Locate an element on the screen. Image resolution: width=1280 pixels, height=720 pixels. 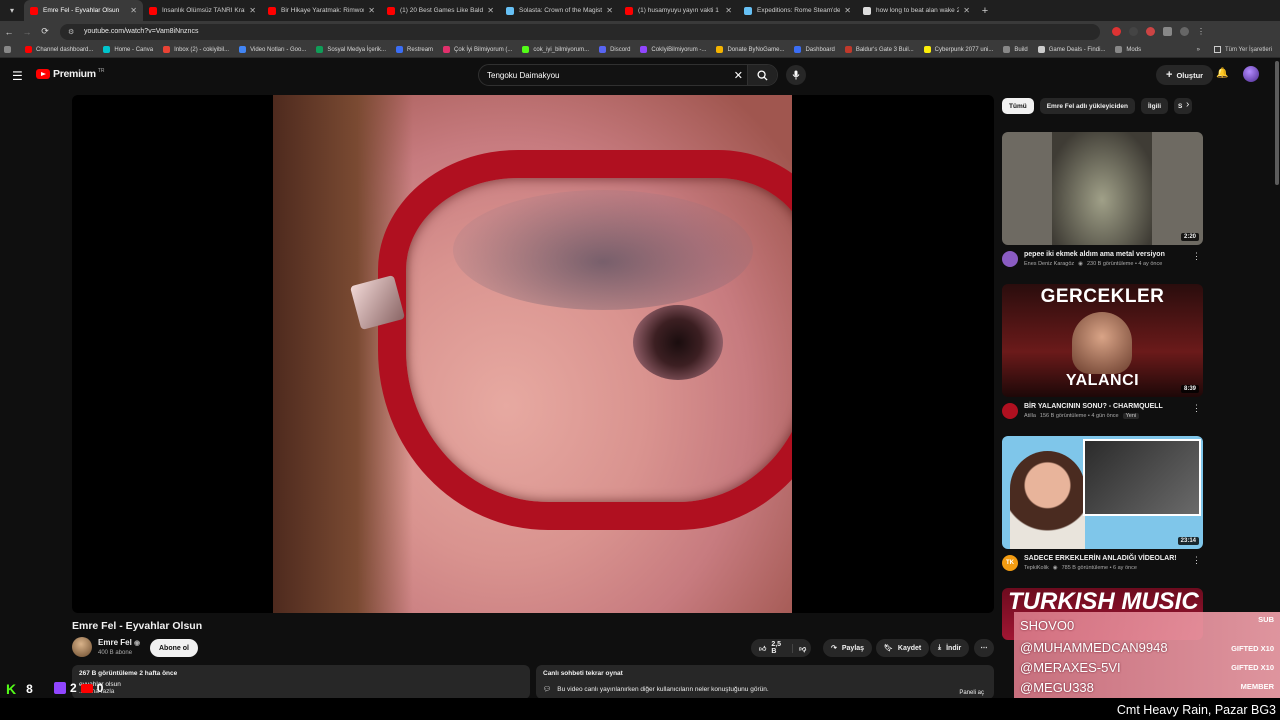
hamburger-menu-icon: ☰ is located at coordinates (17, 76).